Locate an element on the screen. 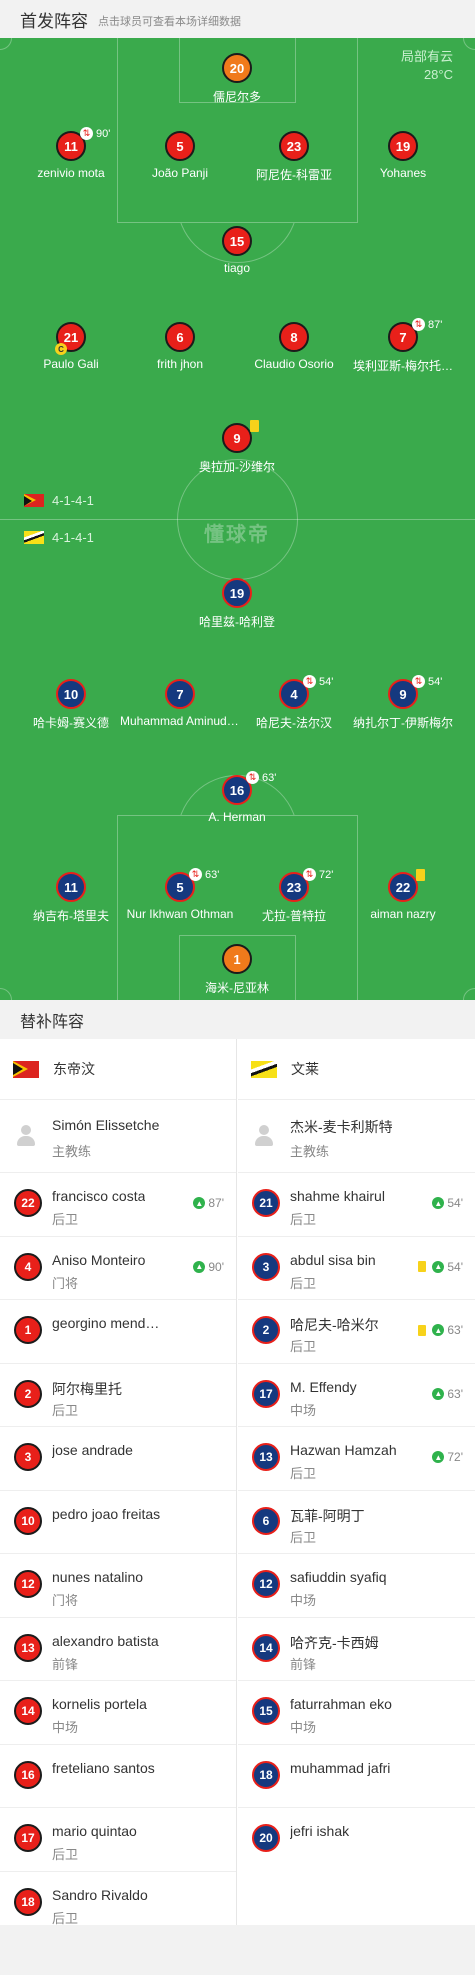 The height and width of the screenshot is (1975, 475). player-name: Nur Ikhwan Othman is located at coordinates (180, 914).